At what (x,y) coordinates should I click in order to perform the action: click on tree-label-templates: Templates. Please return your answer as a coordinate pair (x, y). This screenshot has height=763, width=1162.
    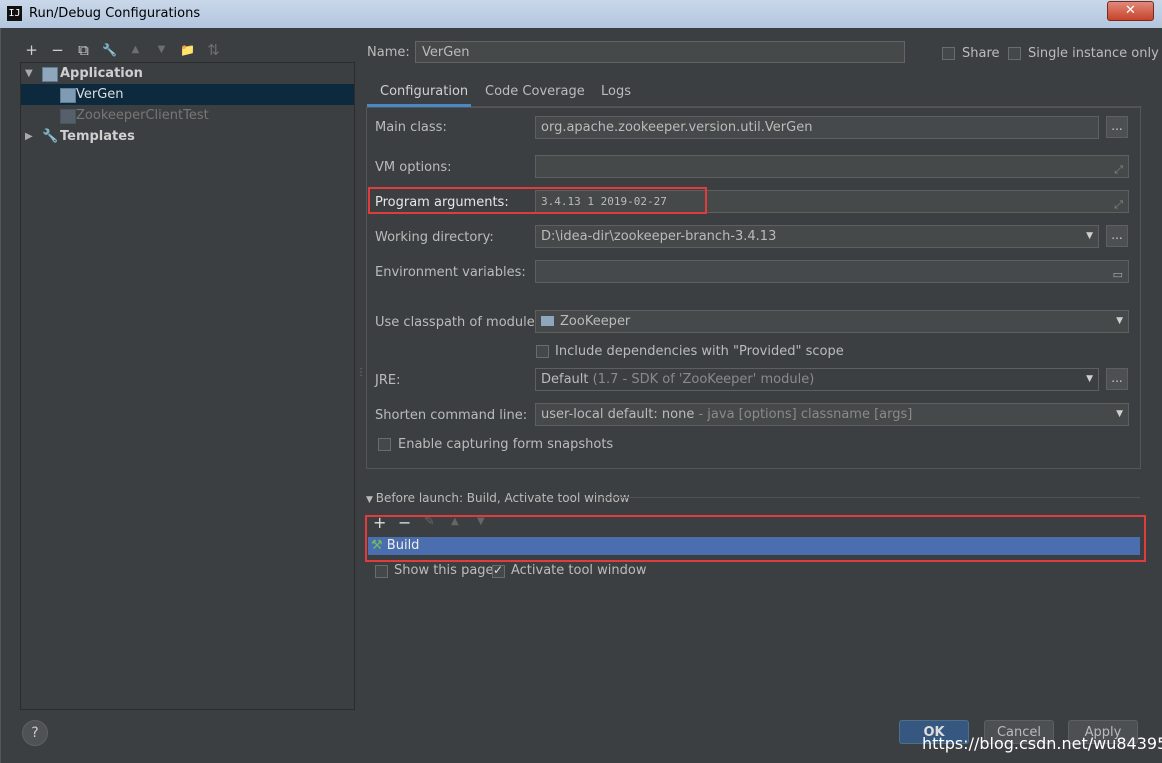
    Looking at the image, I should click on (97, 136).